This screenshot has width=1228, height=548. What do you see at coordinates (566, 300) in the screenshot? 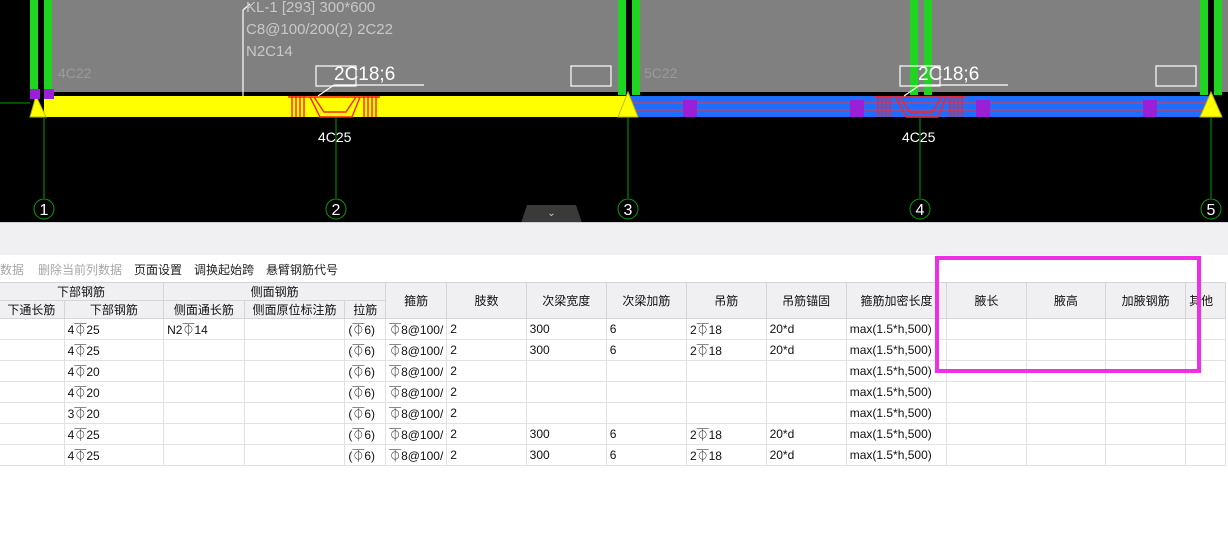
I see `header-secondary-beam-width: 次梁宽度` at bounding box center [566, 300].